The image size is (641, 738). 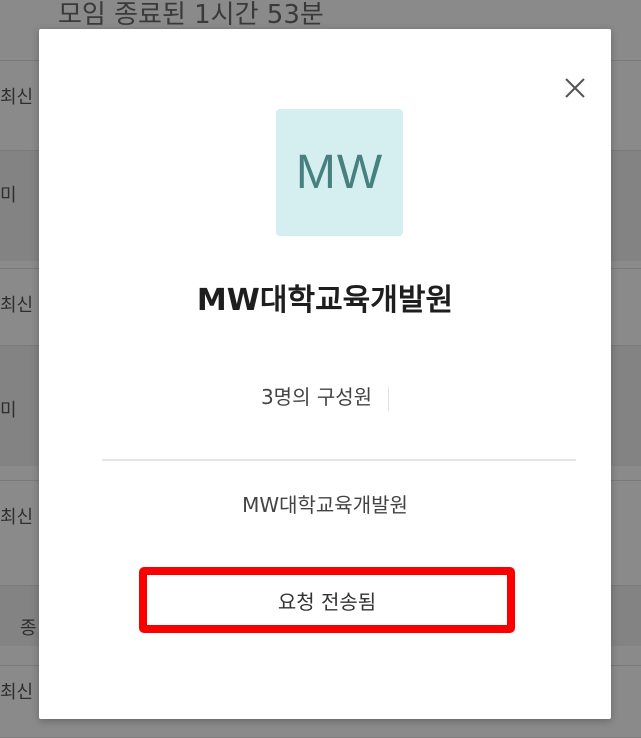 I want to click on background-row-label: 종, so click(x=28, y=628).